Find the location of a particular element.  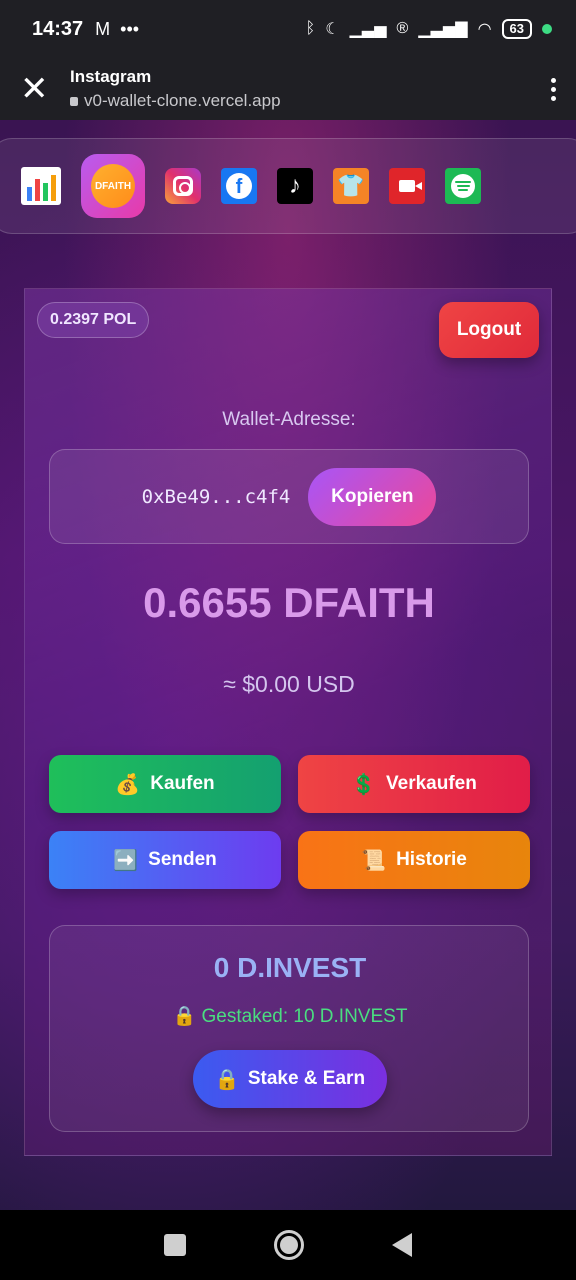

android-nav-bar is located at coordinates (288, 1245).